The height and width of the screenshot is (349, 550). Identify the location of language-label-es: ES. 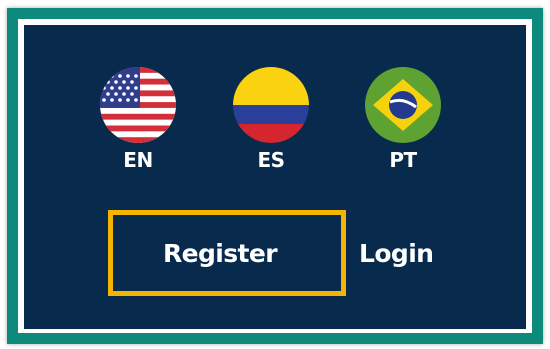
(271, 160).